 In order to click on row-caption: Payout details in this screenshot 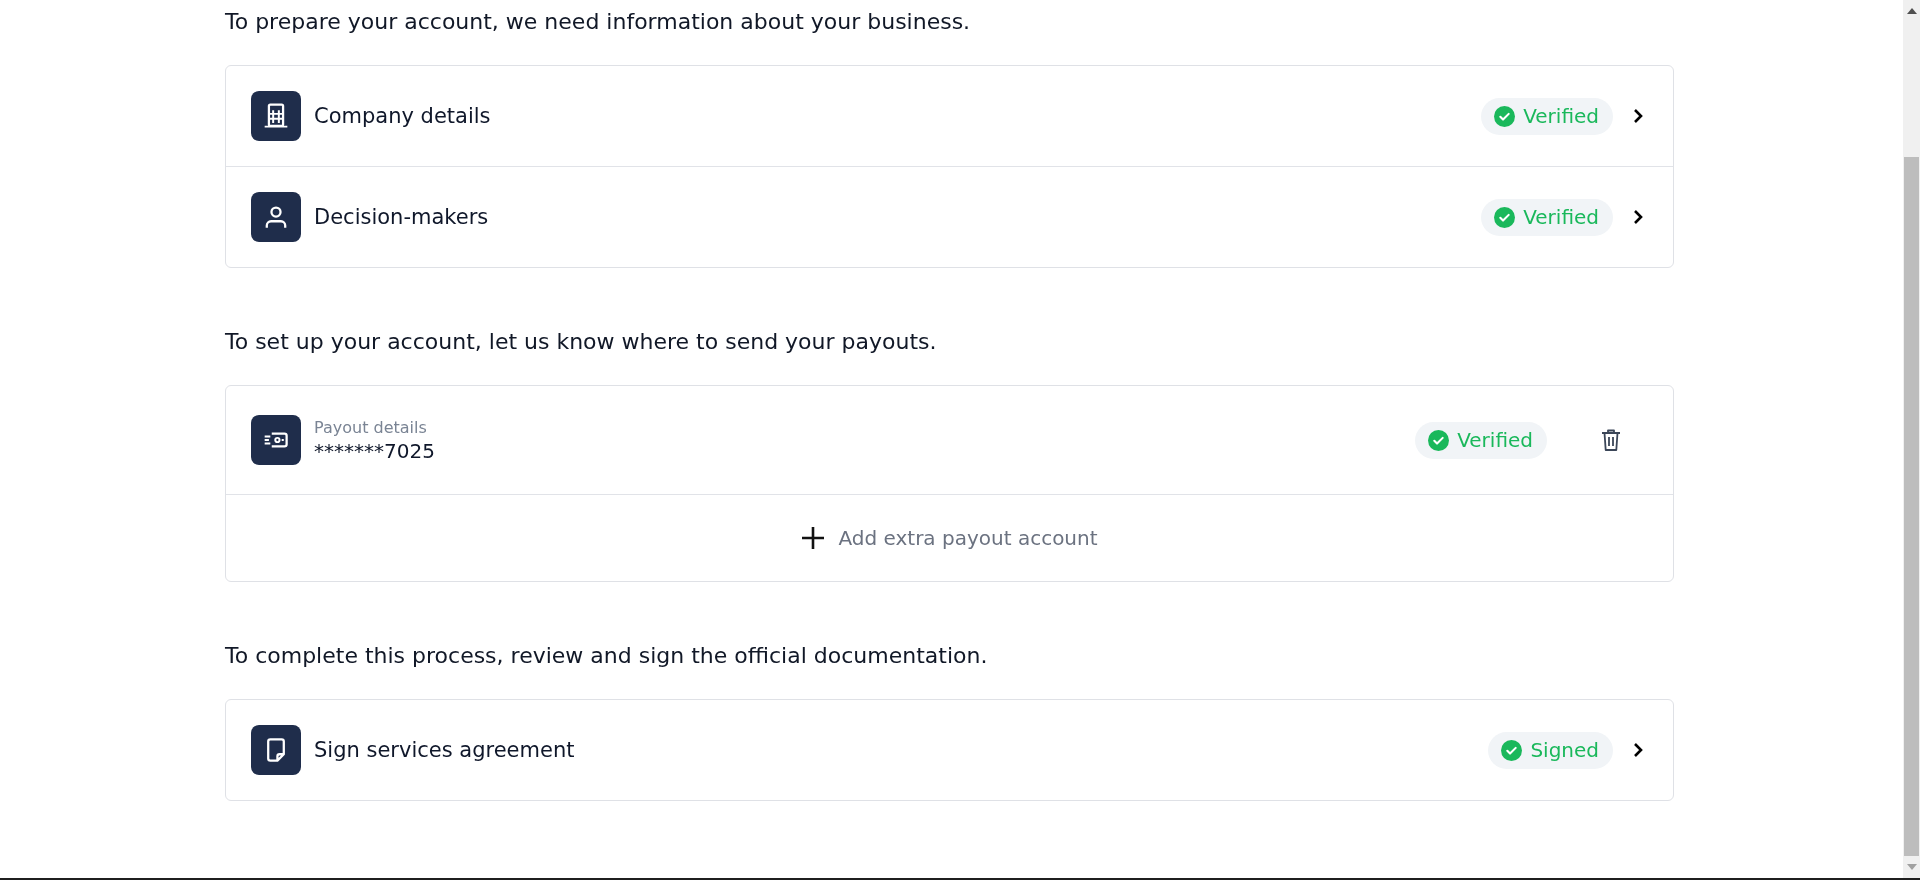, I will do `click(371, 427)`.